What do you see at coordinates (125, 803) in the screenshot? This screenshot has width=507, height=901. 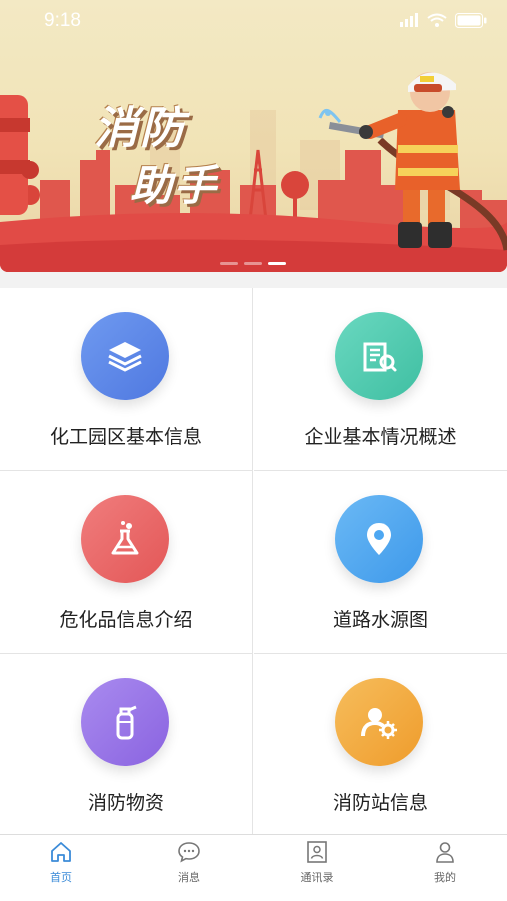 I see `menu-item-label: 消防物资` at bounding box center [125, 803].